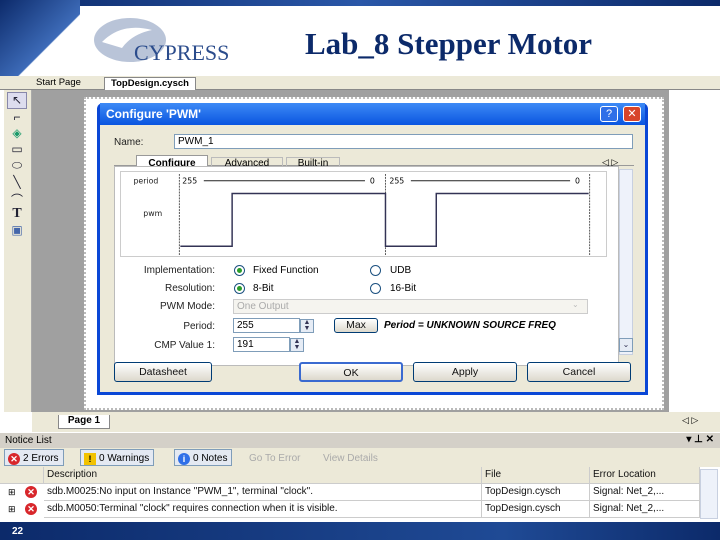 This screenshot has width=720, height=540. I want to click on udb-radio, so click(375, 270).